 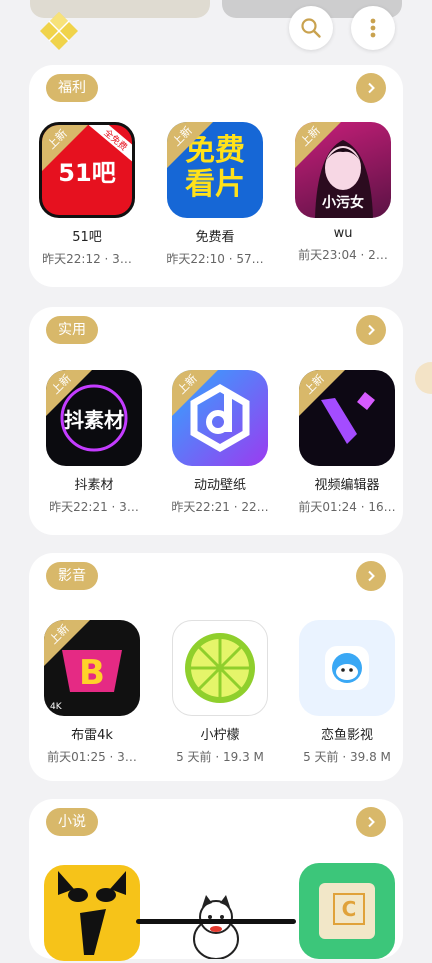 What do you see at coordinates (87, 170) in the screenshot?
I see `app-icon: 51吧 全免费 上新` at bounding box center [87, 170].